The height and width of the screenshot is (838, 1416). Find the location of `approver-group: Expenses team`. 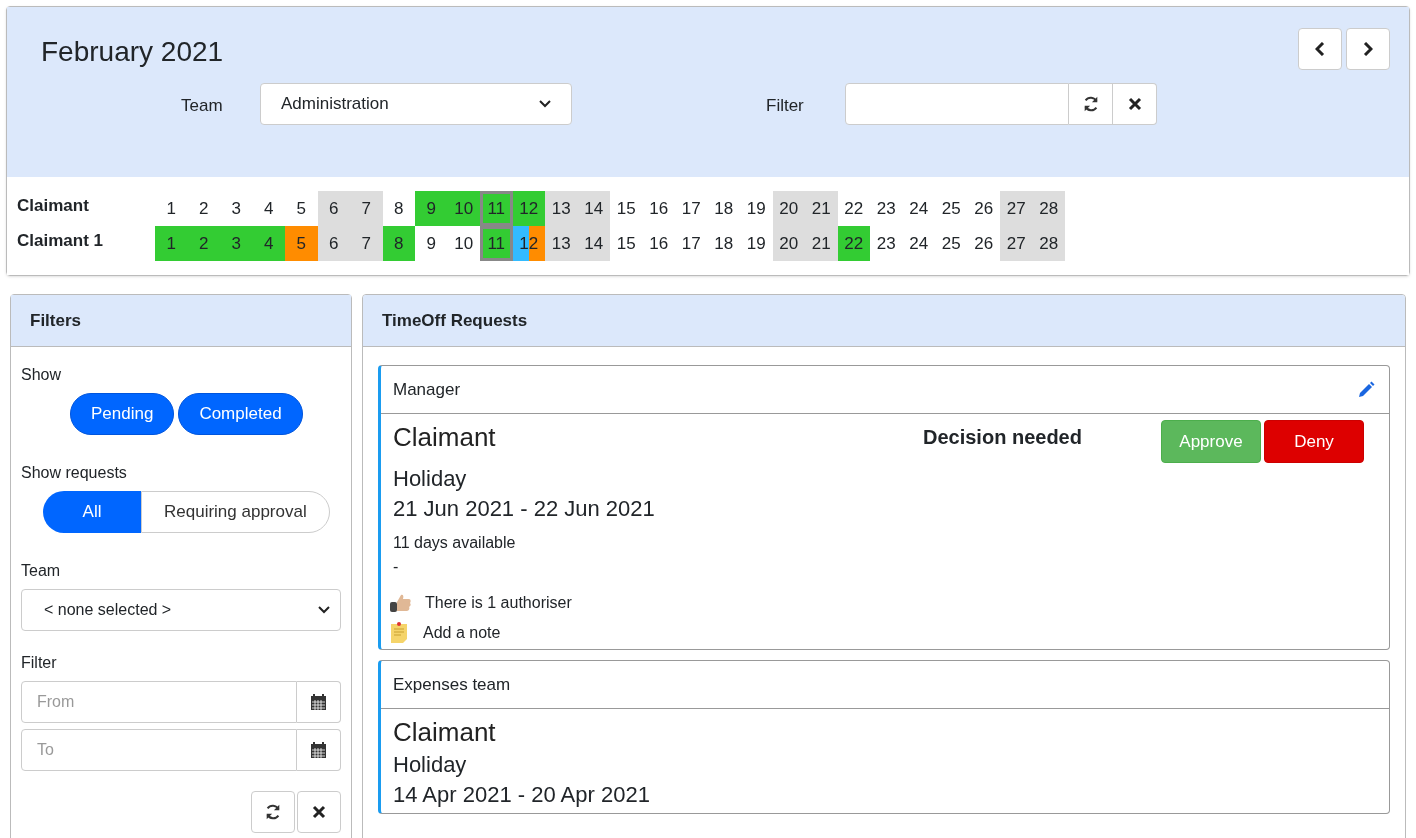

approver-group: Expenses team is located at coordinates (452, 684).